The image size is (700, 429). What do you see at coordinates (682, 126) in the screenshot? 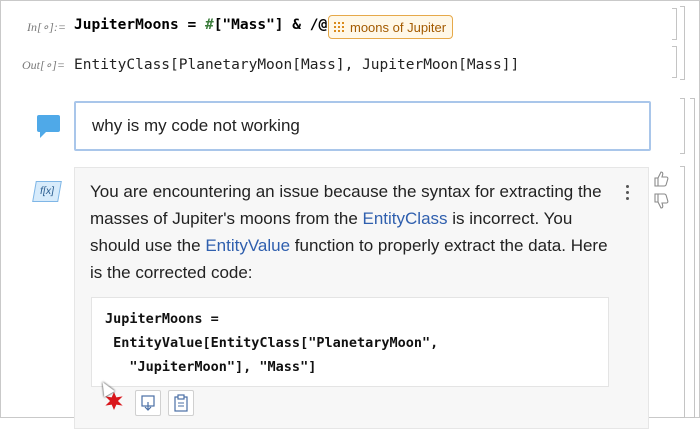
I see `cell-bracket-prompt` at bounding box center [682, 126].